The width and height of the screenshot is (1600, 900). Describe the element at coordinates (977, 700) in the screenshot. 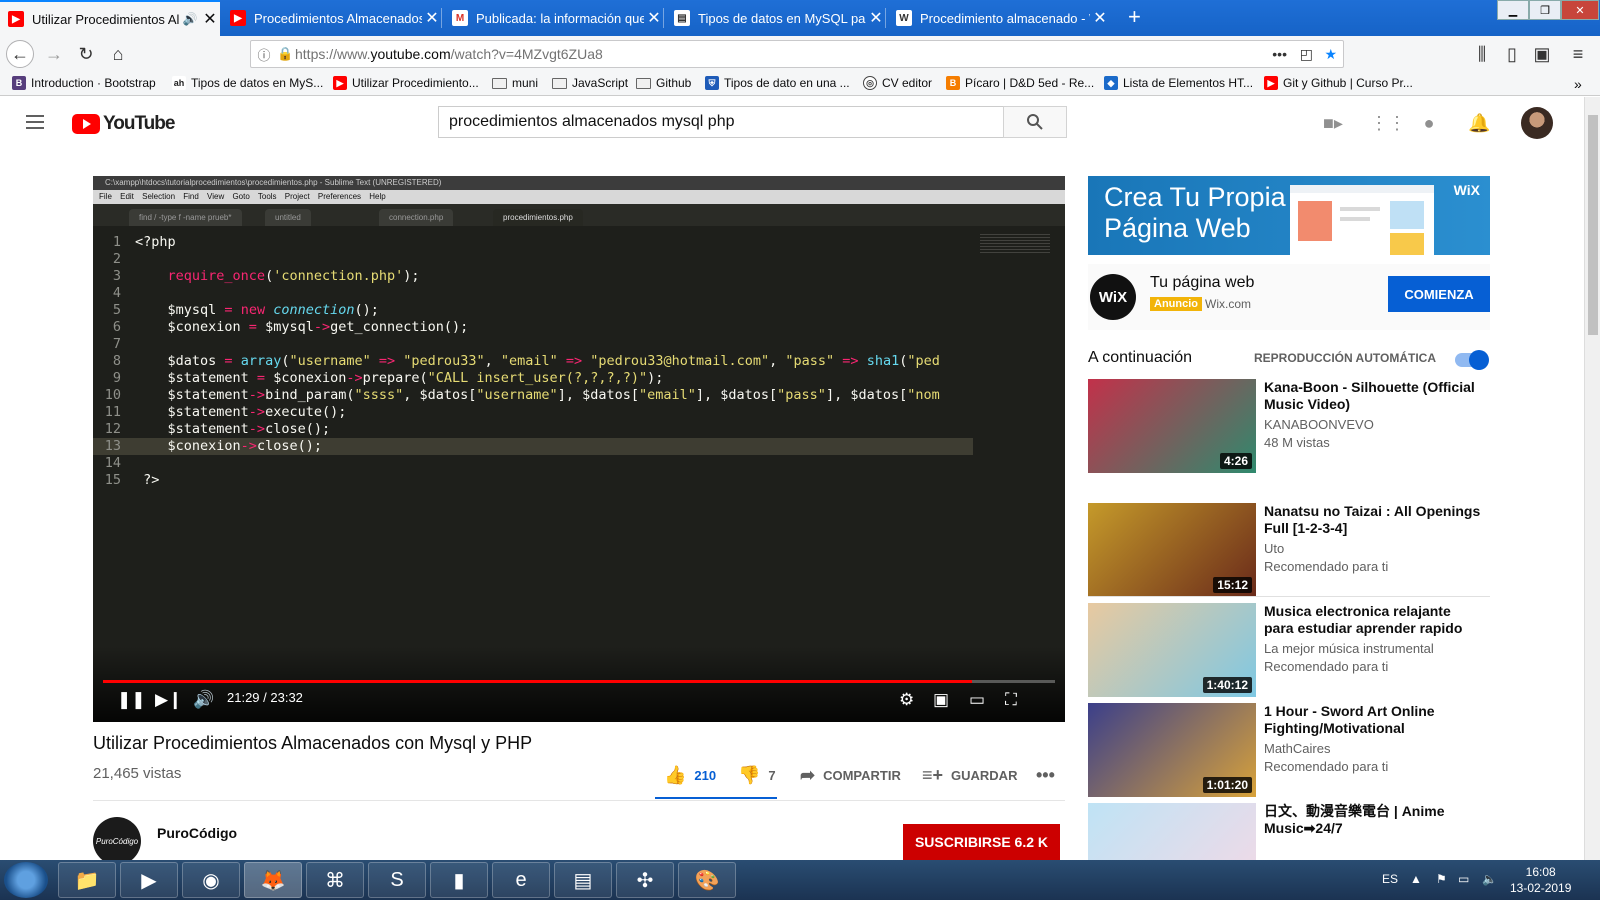

I see `theater-mode-icon: ▭` at that location.